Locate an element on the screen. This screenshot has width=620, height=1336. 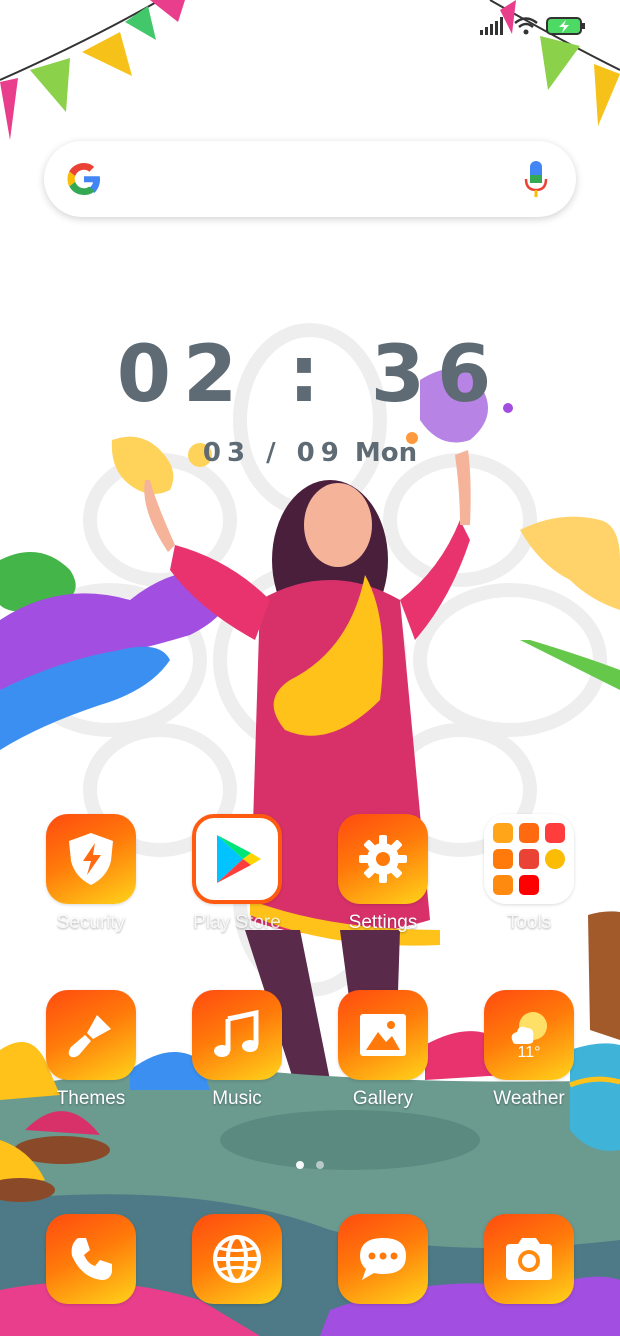
paintbrush-icon is located at coordinates (91, 1035).